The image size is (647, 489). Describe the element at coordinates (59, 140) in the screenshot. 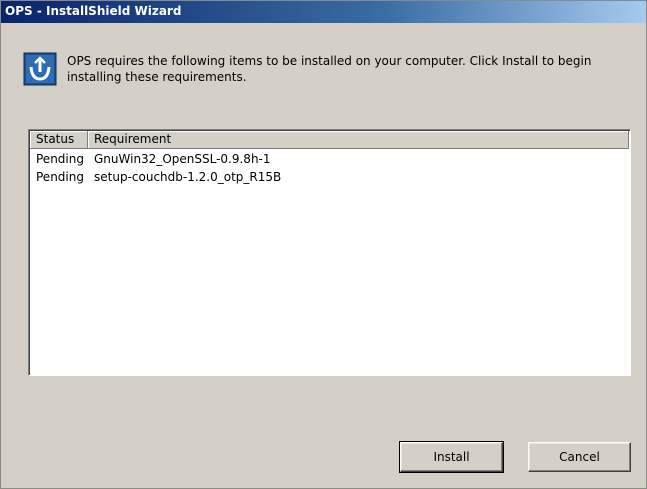

I see `column-header-status: Status` at that location.